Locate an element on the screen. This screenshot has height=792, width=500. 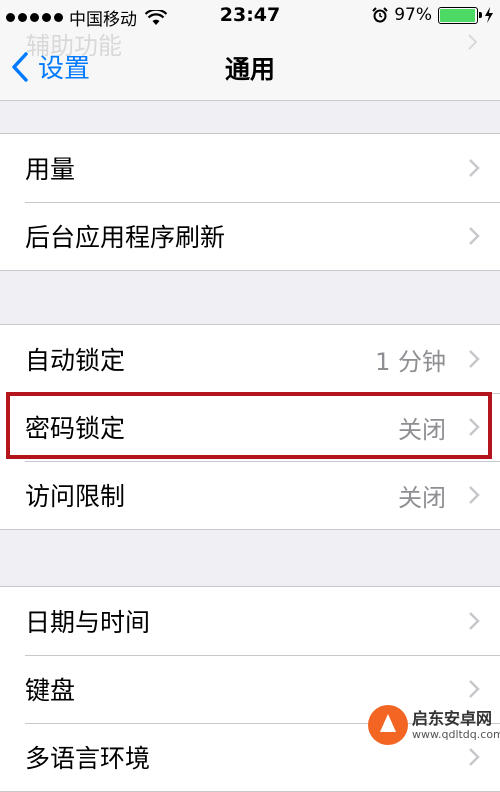
row-label: 自动锁定 is located at coordinates (75, 360).